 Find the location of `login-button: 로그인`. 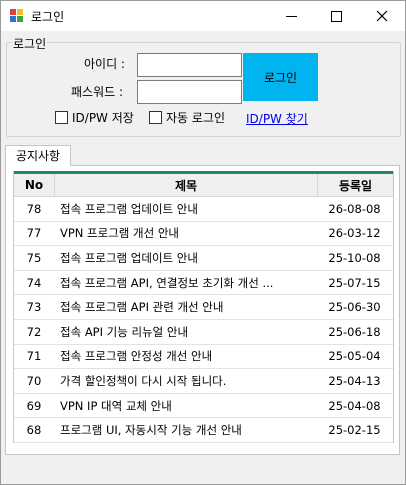

login-button: 로그인 is located at coordinates (280, 77).